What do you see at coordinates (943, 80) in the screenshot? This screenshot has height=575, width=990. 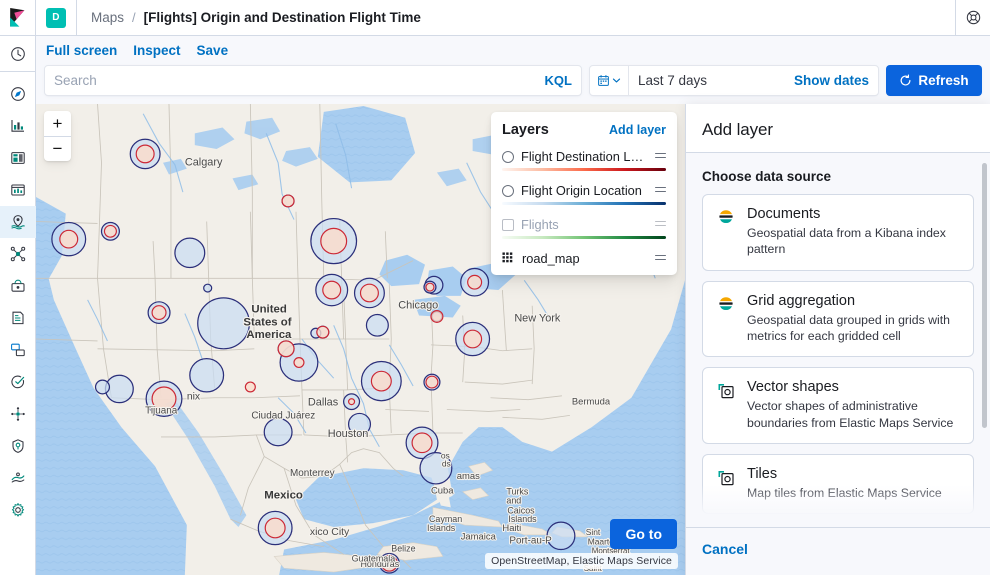 I see `refresh-label: Refresh` at bounding box center [943, 80].